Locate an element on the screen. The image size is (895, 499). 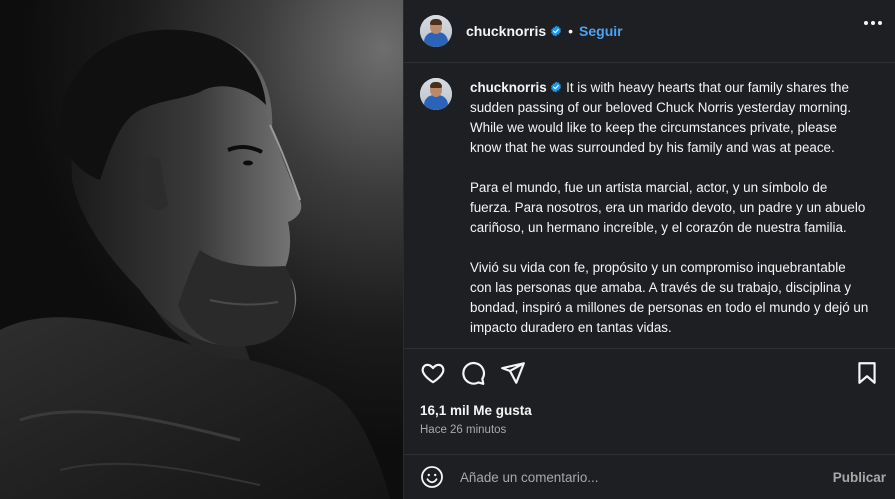
more-icon is located at coordinates (873, 23).